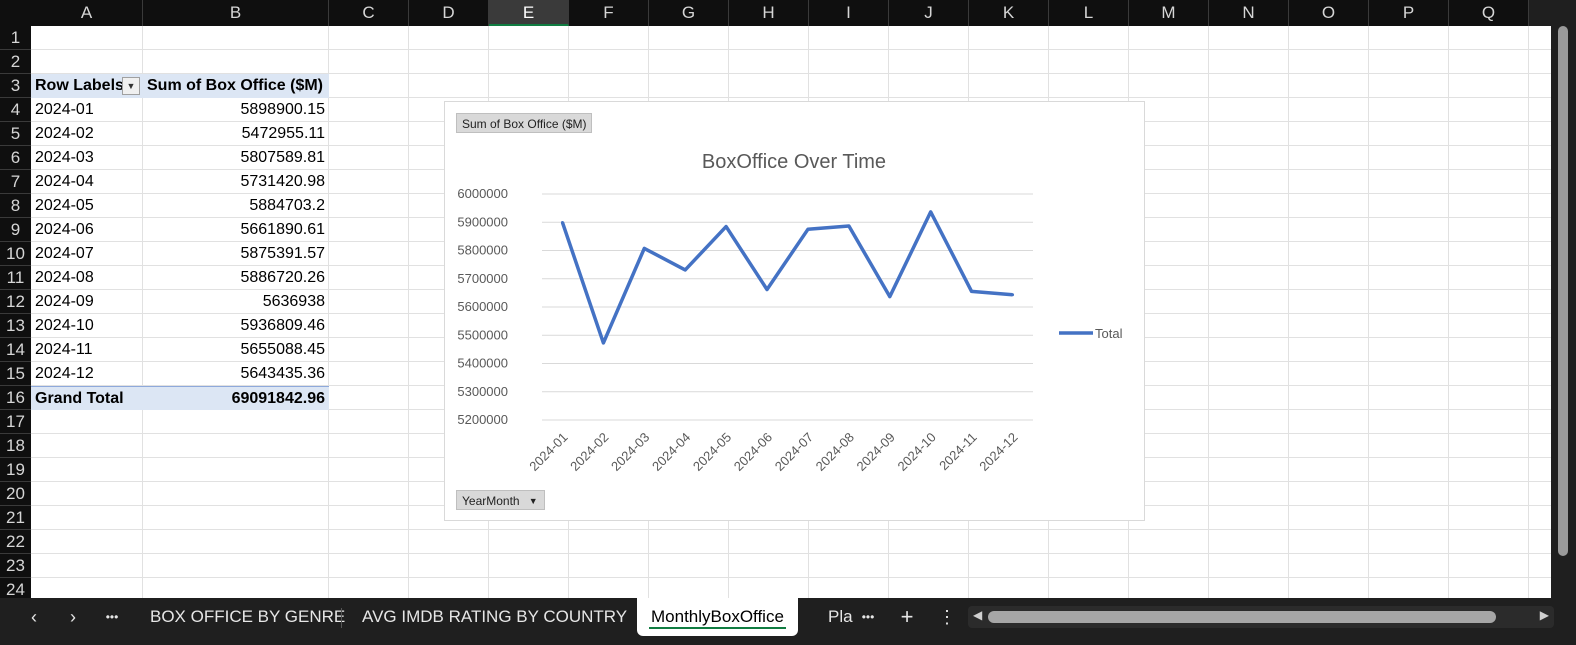  Describe the element at coordinates (15, 470) in the screenshot. I see `row-header-19: 19` at that location.